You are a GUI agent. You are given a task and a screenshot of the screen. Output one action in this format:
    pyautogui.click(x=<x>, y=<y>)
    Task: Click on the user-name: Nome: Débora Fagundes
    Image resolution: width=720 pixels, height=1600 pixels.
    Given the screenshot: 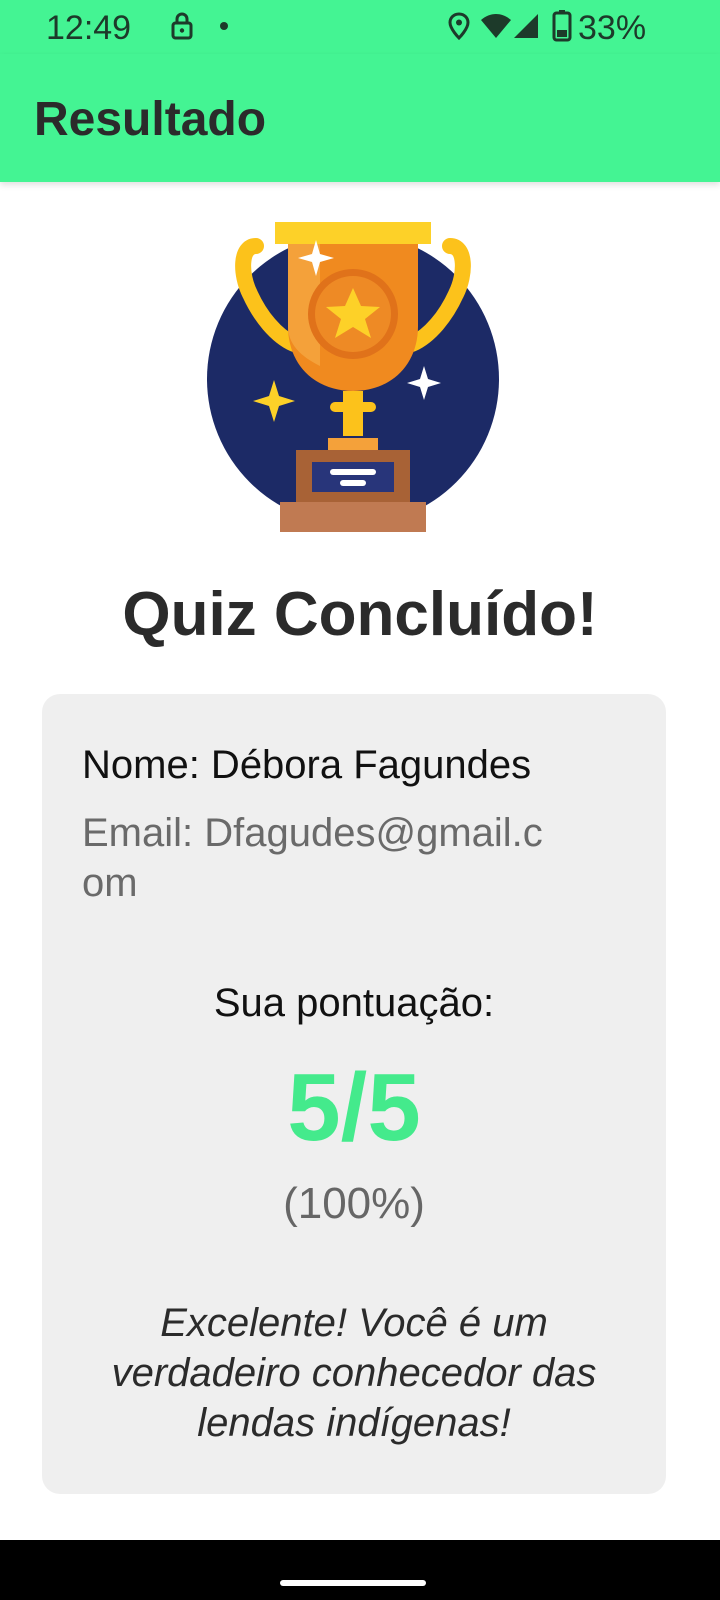 What is the action you would take?
    pyautogui.click(x=307, y=765)
    